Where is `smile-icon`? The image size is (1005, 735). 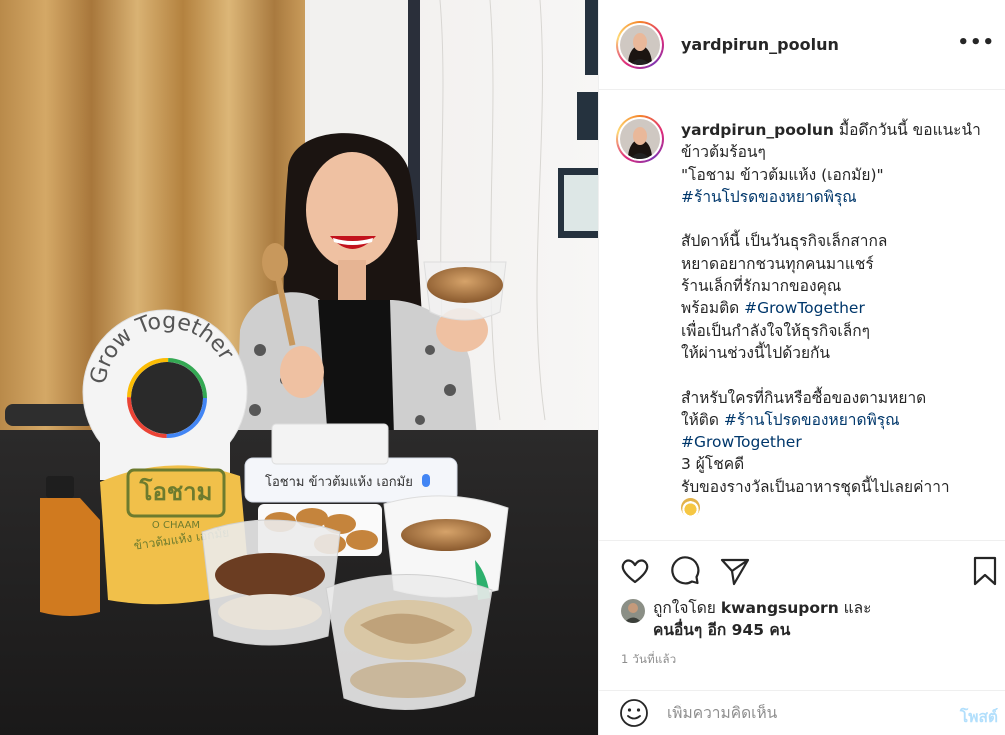
smile-icon is located at coordinates (634, 713).